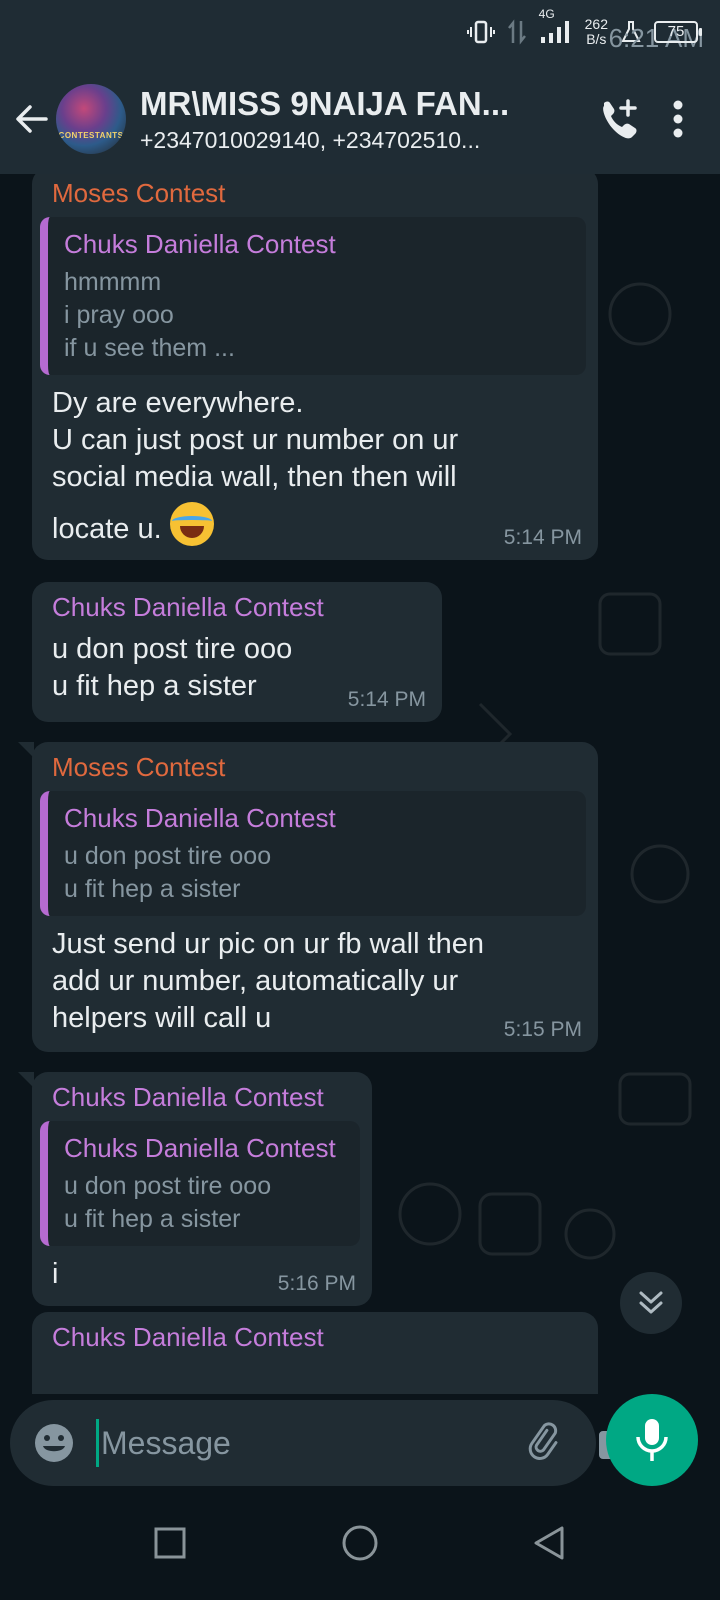 The height and width of the screenshot is (1600, 720). I want to click on message-text-line: u don post tire ooo, so click(172, 649).